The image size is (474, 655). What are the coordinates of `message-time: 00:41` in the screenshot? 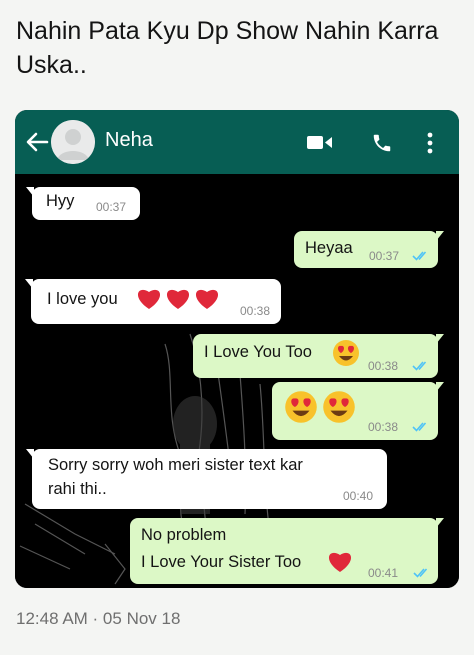 It's located at (383, 573).